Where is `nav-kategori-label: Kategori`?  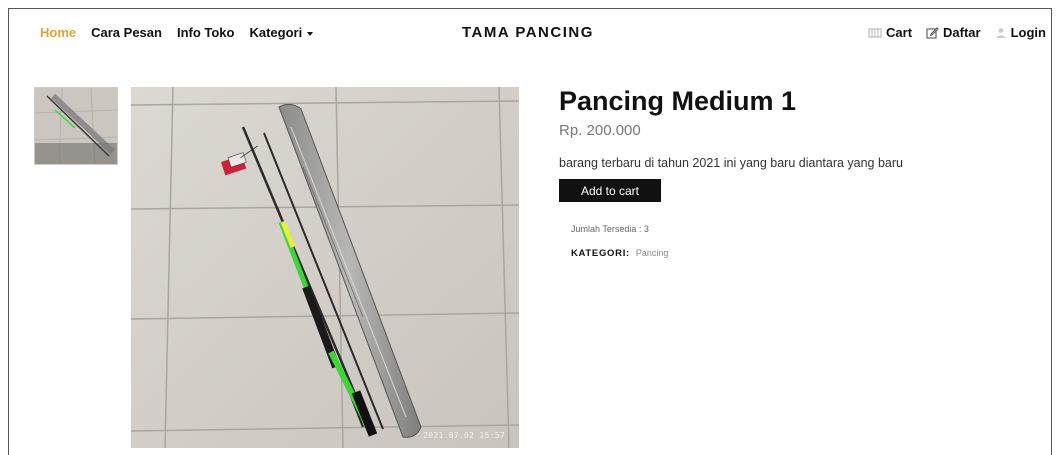 nav-kategori-label: Kategori is located at coordinates (276, 32).